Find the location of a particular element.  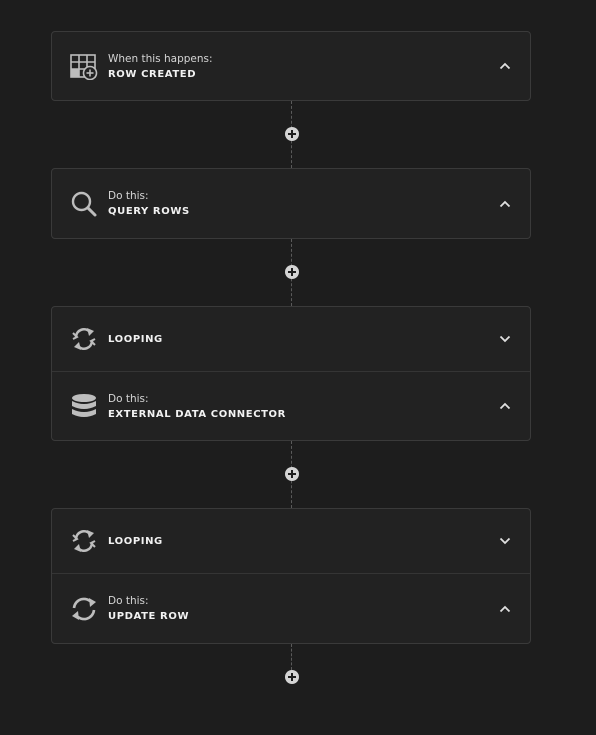

trigger-block: When this happens: ROW CREATED is located at coordinates (291, 66).